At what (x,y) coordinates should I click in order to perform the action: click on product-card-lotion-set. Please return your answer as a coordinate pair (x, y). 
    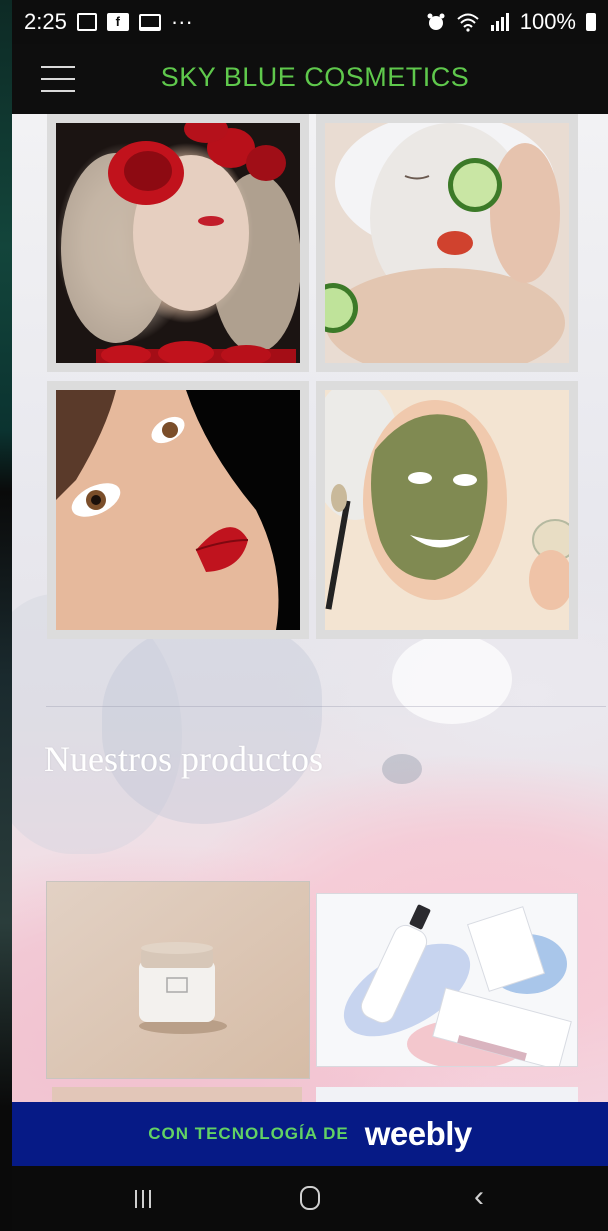
    Looking at the image, I should click on (447, 980).